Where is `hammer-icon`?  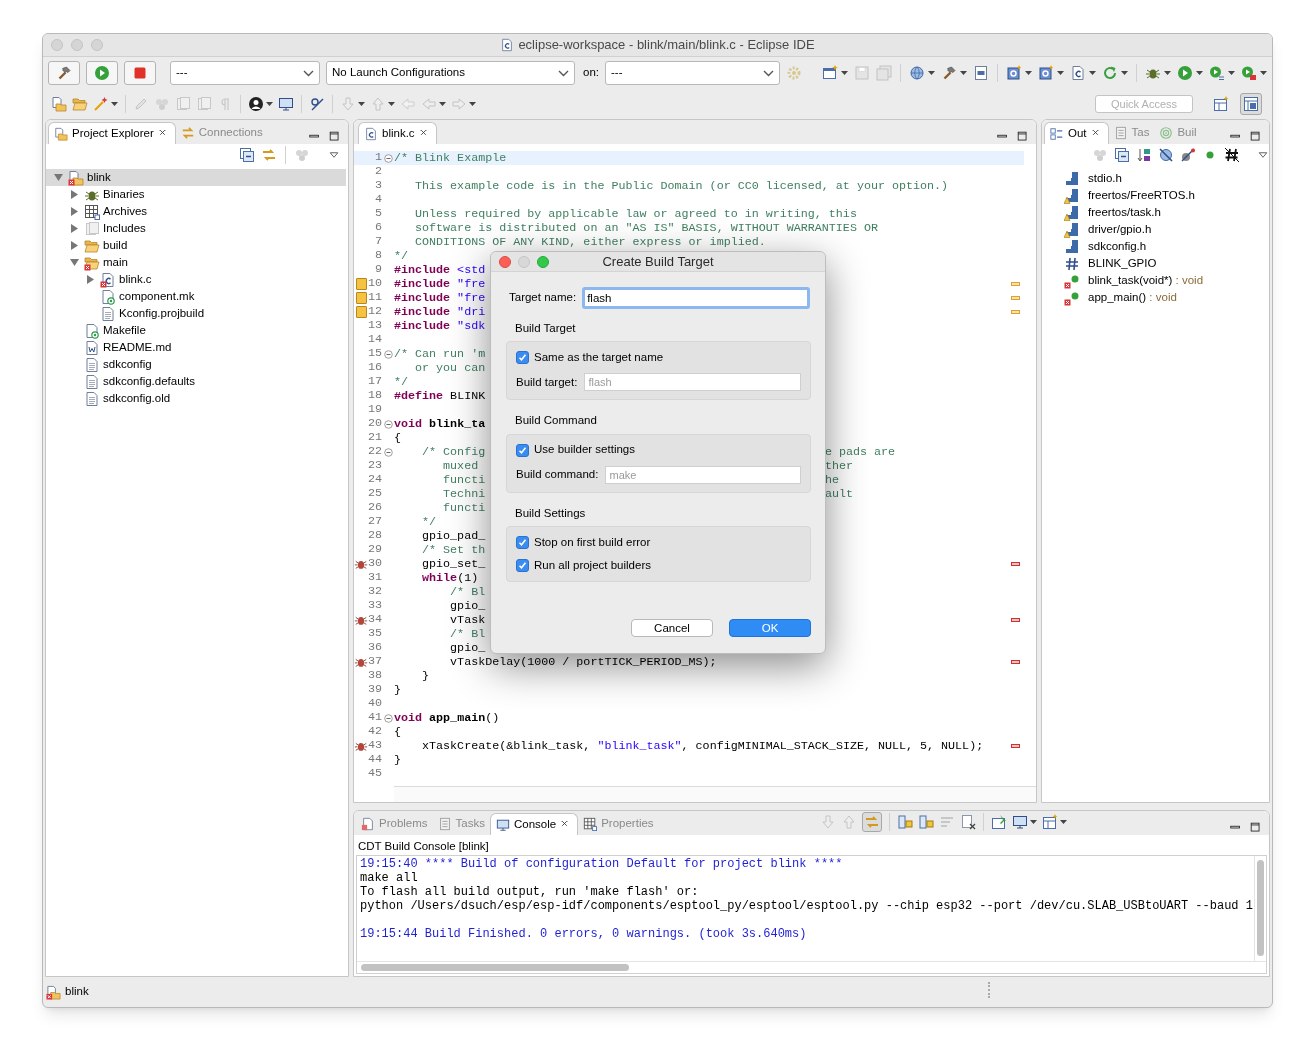 hammer-icon is located at coordinates (949, 73).